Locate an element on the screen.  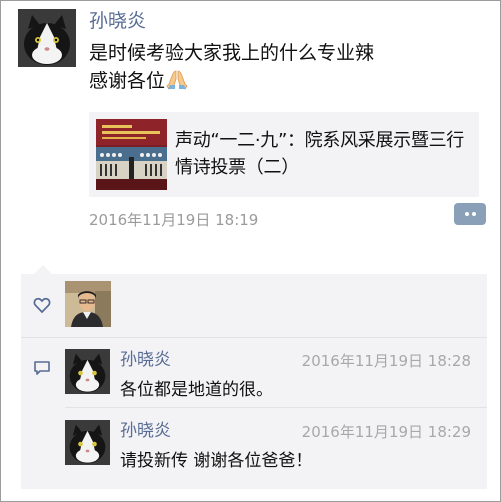
shared-link-card: 声动“一二·九”：院系风采展示暨三行情诗投票（二） is located at coordinates (284, 154).